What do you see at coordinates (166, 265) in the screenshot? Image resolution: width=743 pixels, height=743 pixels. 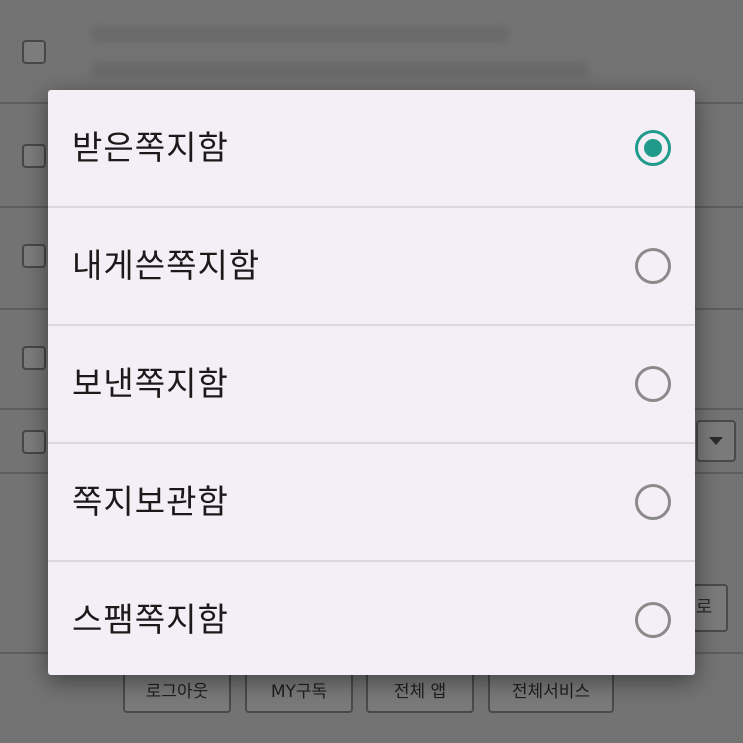 I see `option-label: 내게쓴쪽지함` at bounding box center [166, 265].